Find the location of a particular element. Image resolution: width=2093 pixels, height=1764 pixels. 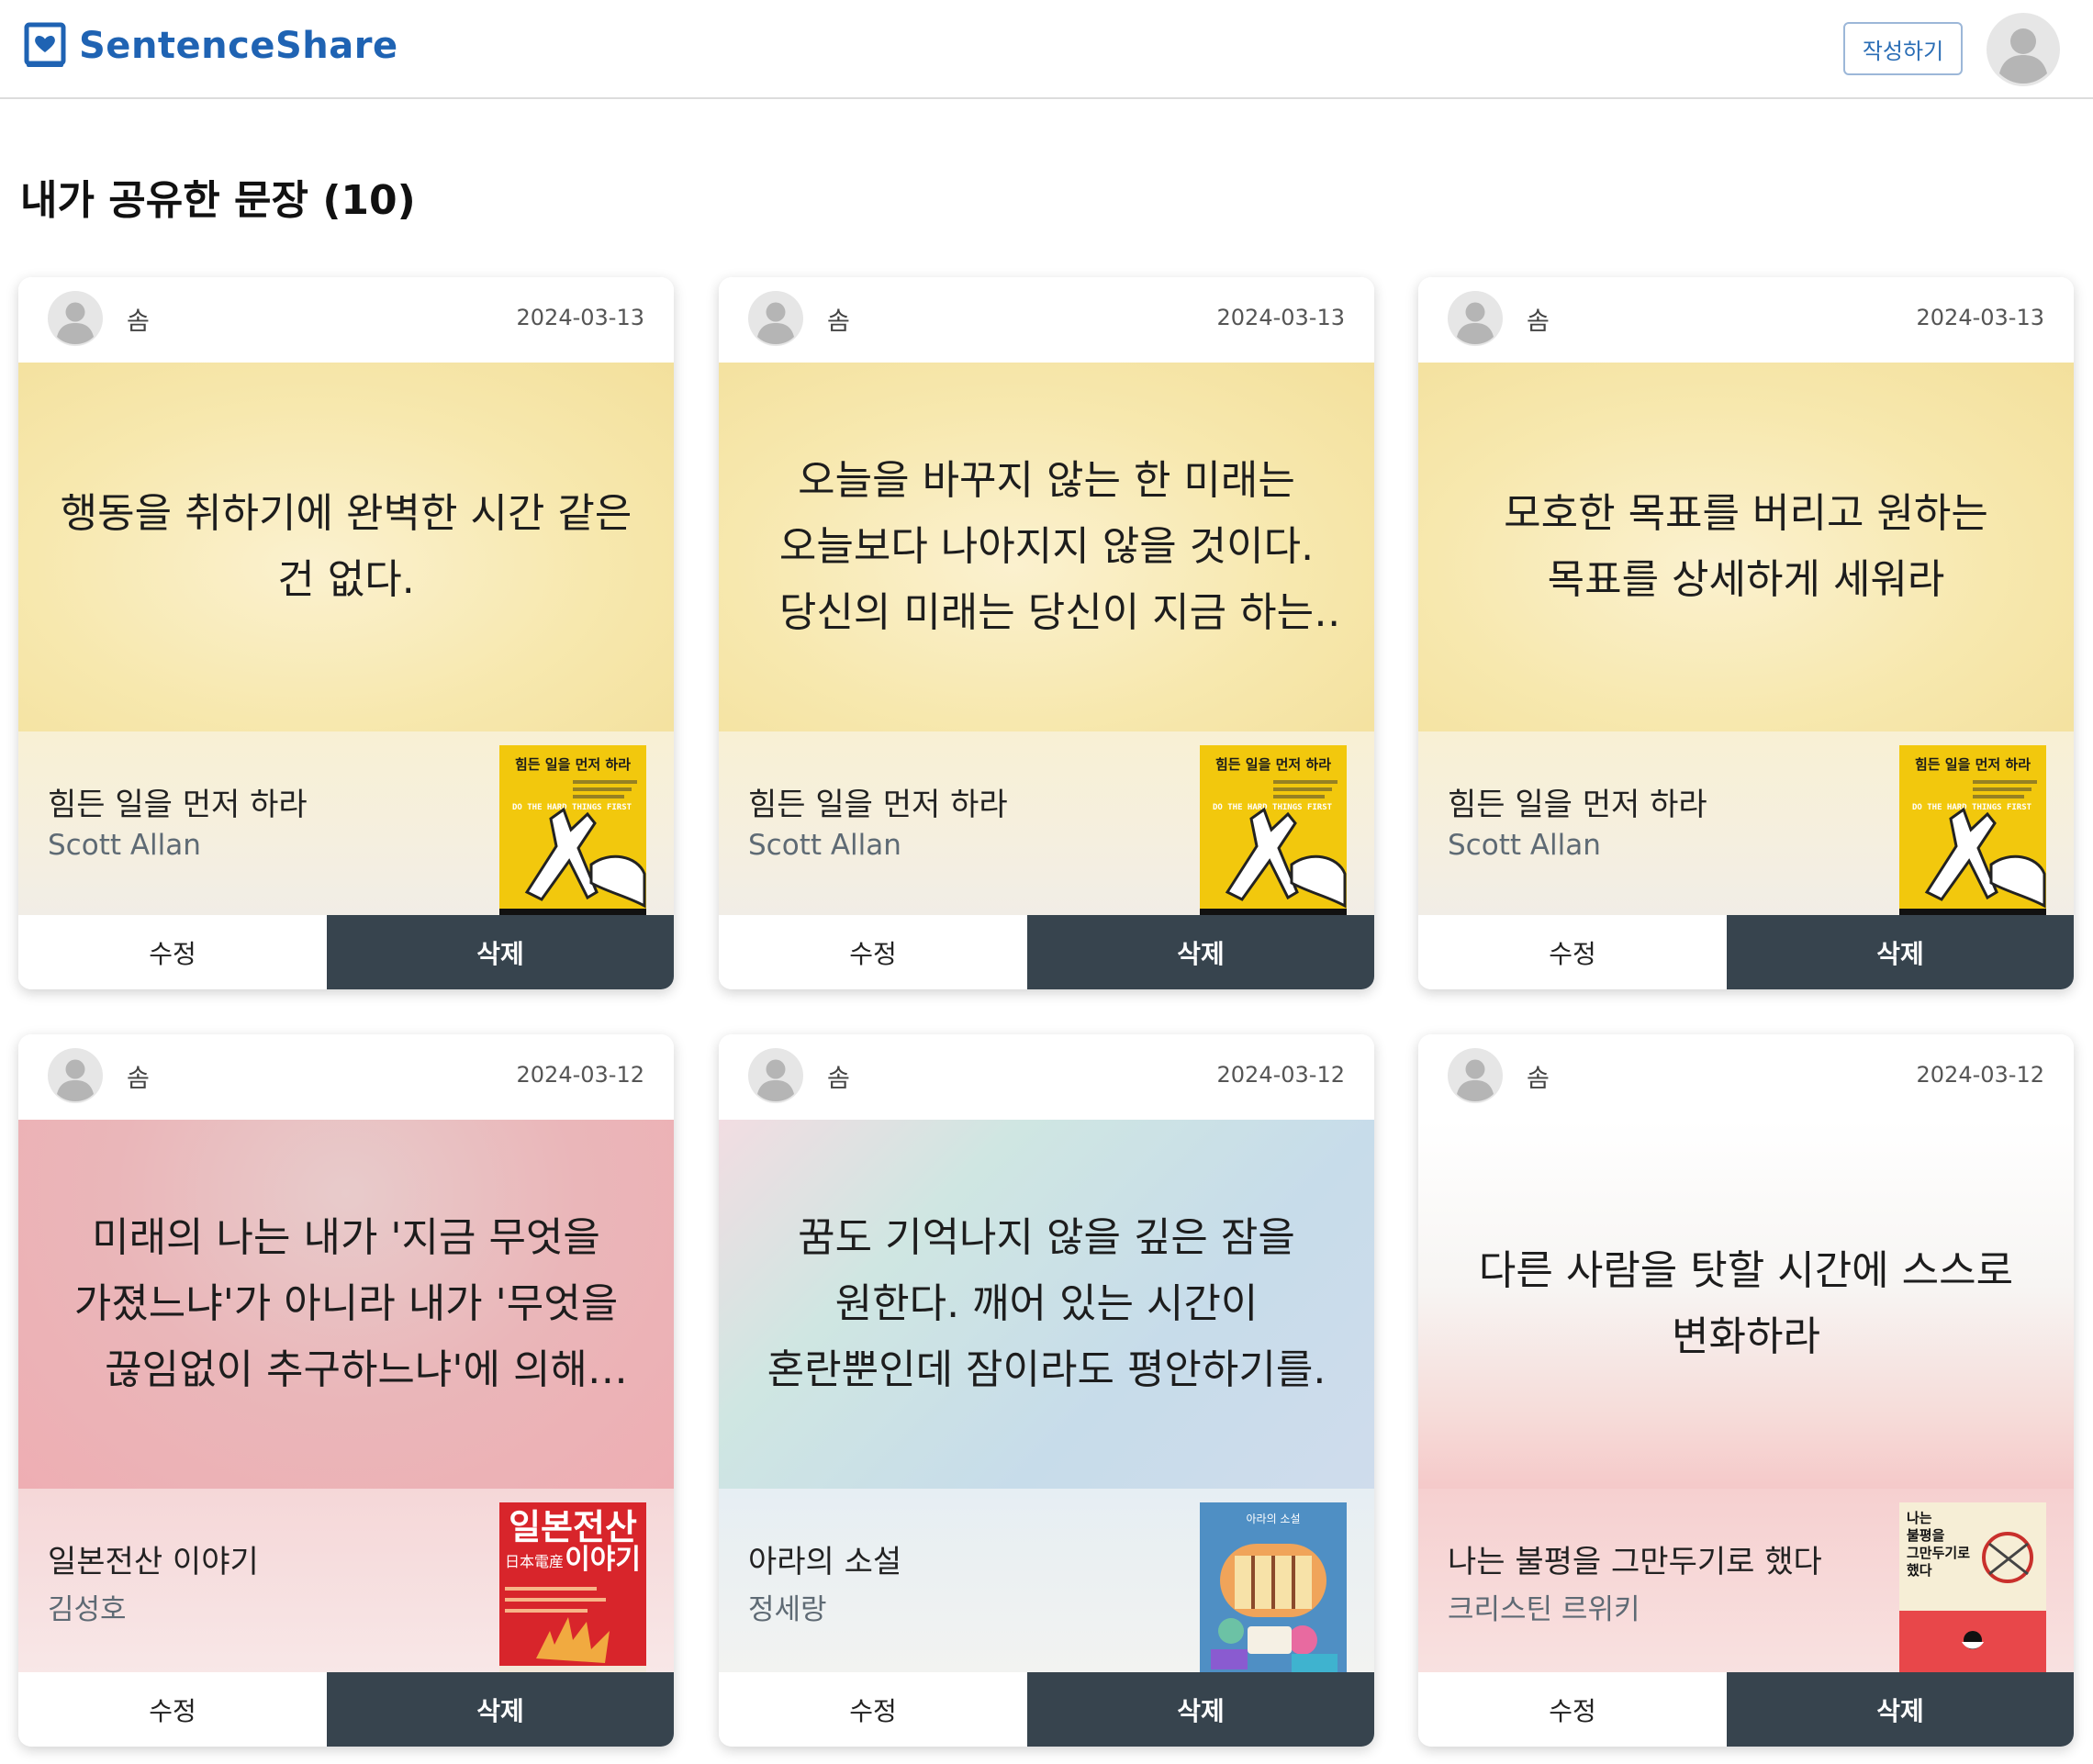

book-author: 크리스틴 르위키 is located at coordinates (1544, 1609).